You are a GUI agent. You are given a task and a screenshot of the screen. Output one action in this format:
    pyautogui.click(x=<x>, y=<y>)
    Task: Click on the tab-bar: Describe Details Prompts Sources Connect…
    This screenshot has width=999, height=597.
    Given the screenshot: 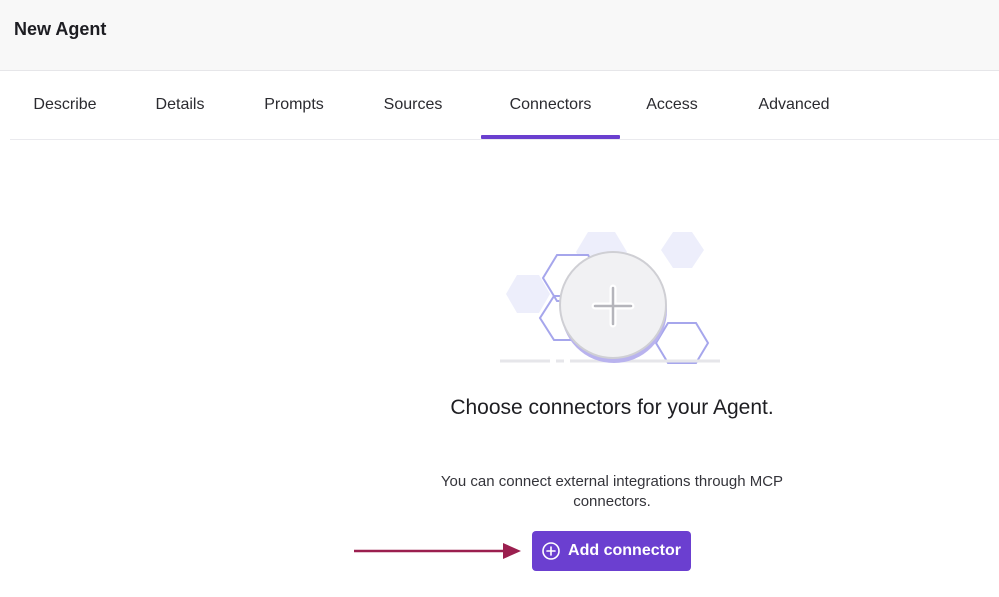 What is the action you would take?
    pyautogui.click(x=504, y=105)
    